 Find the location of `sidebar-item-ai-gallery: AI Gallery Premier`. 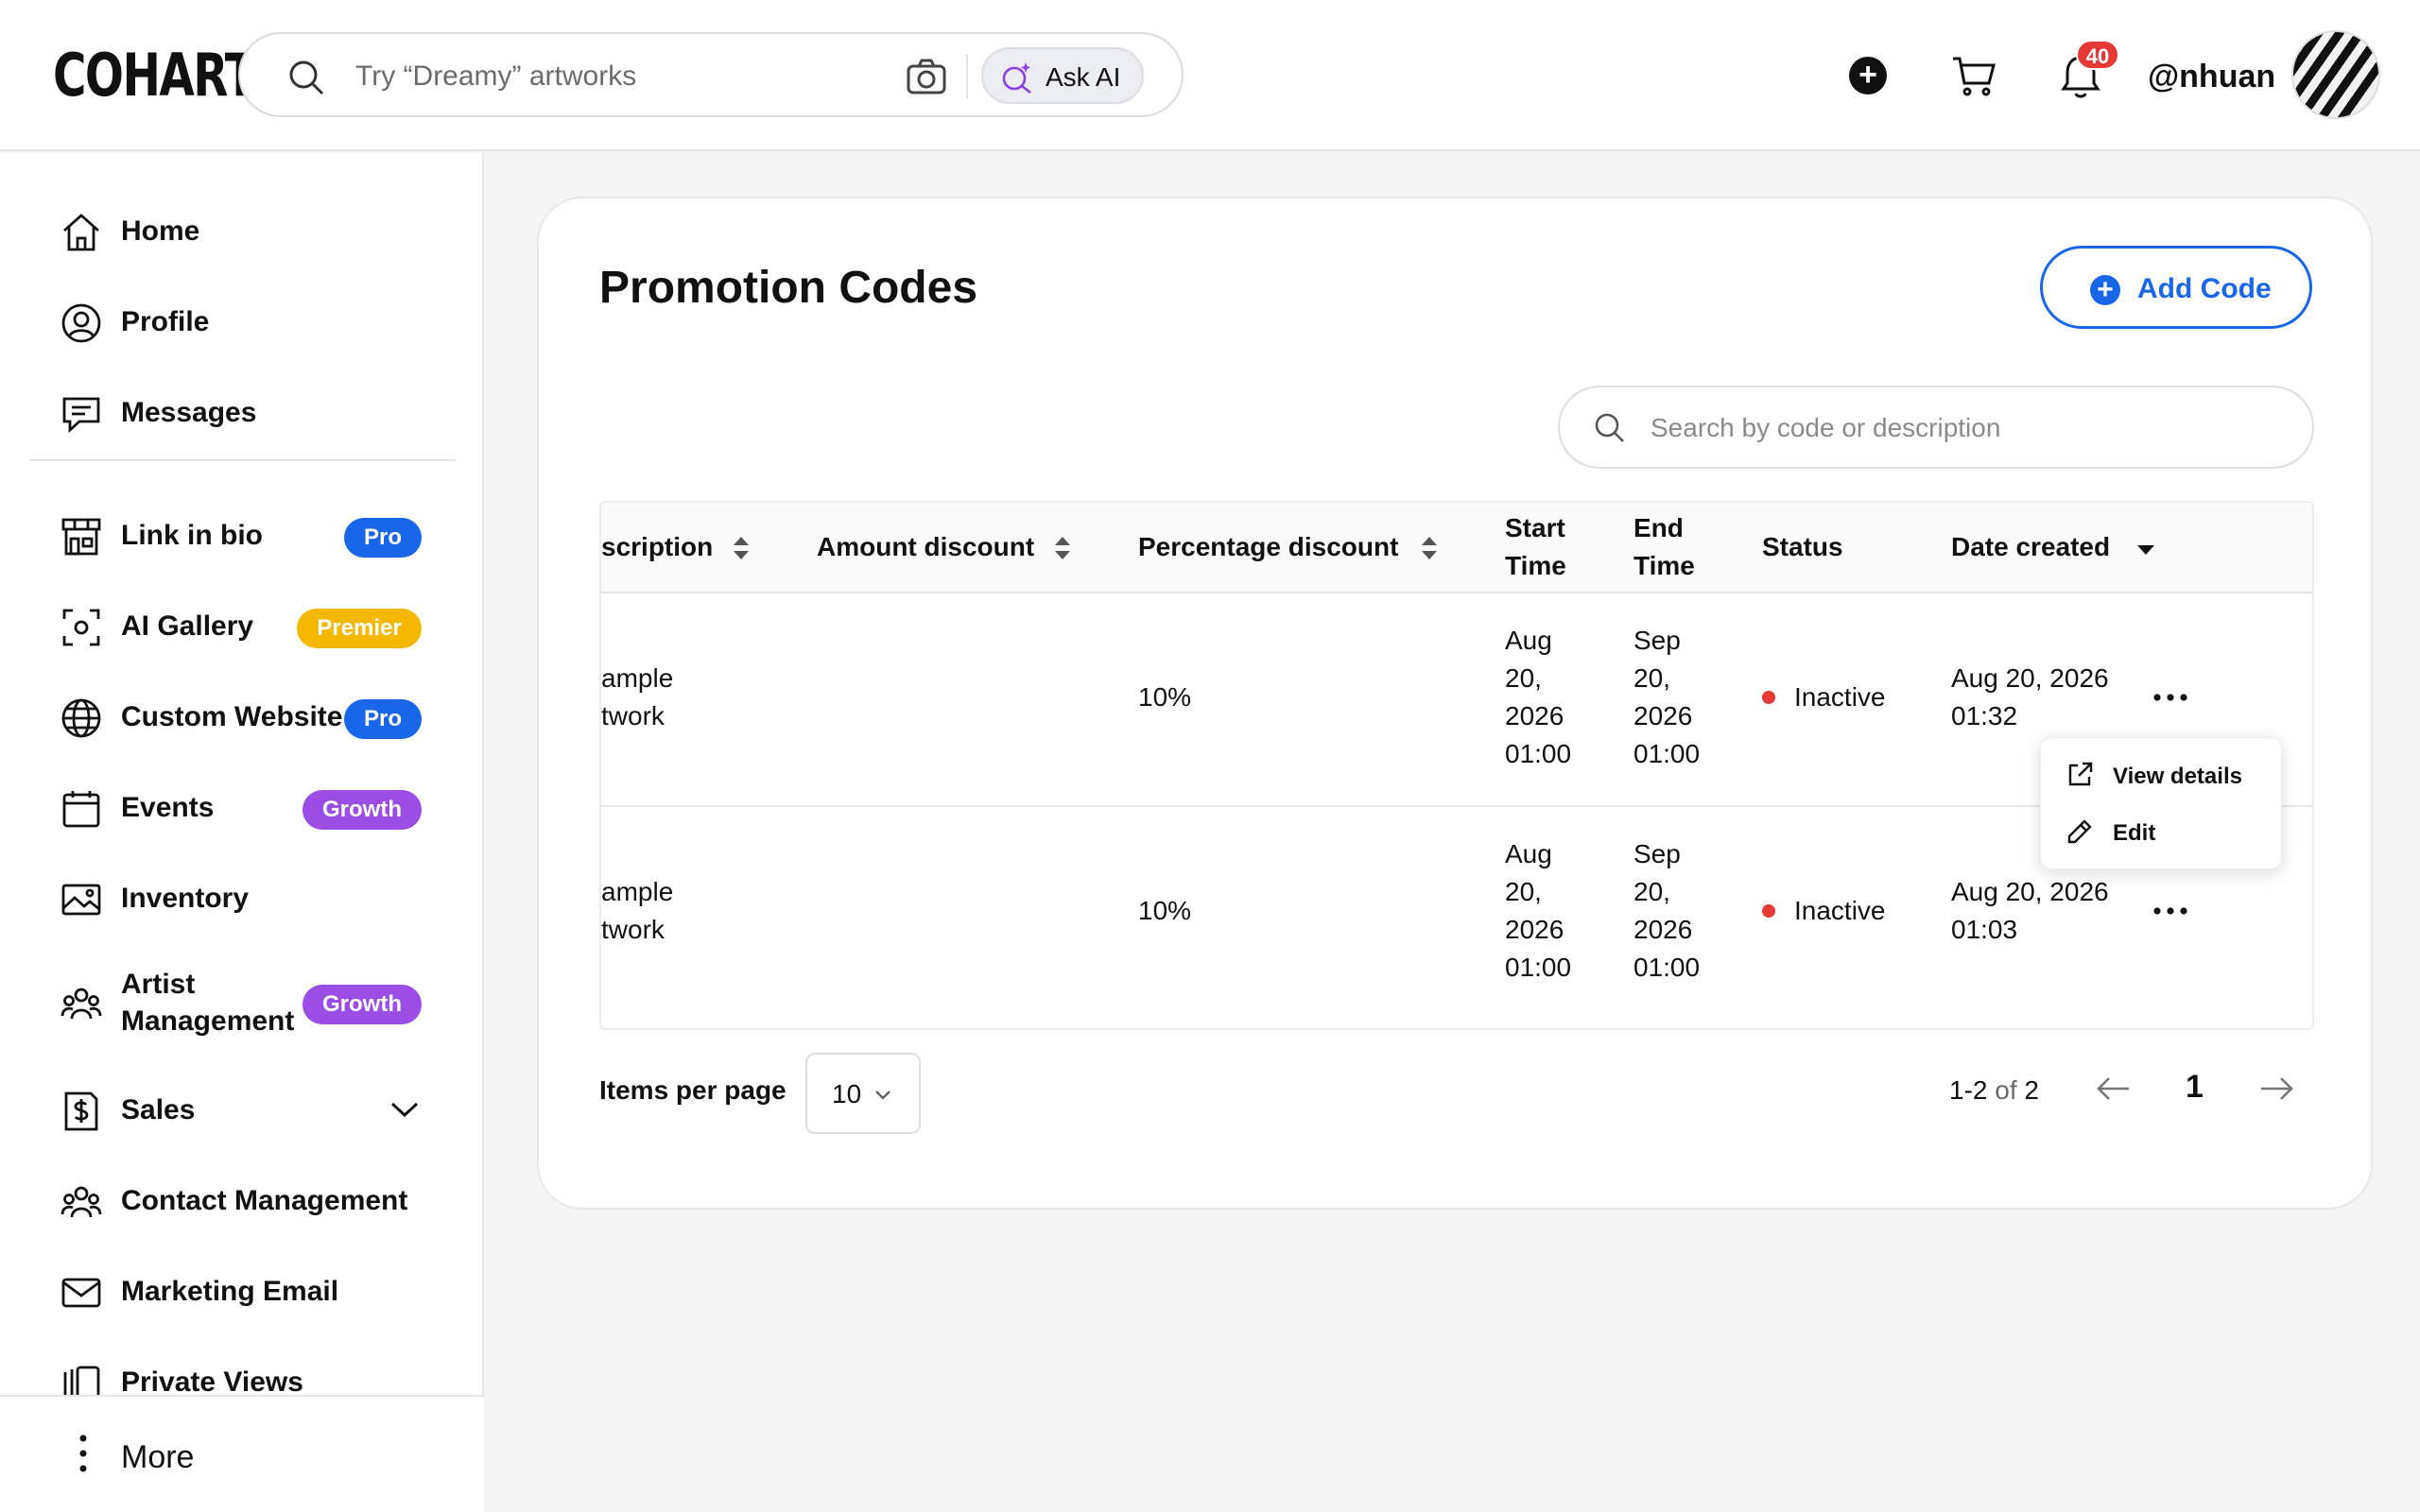

sidebar-item-ai-gallery: AI Gallery Premier is located at coordinates (249, 625).